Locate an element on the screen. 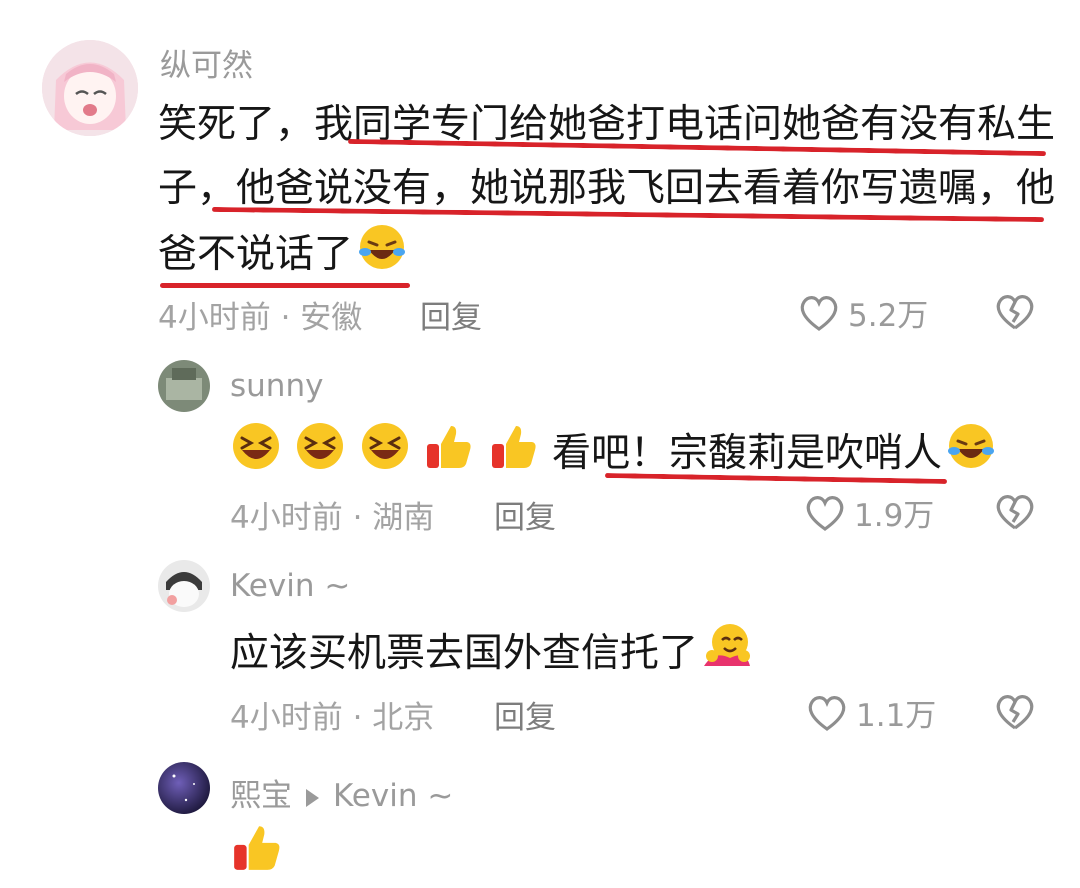 The image size is (1080, 888). like-button: 1.1万 is located at coordinates (871, 712).